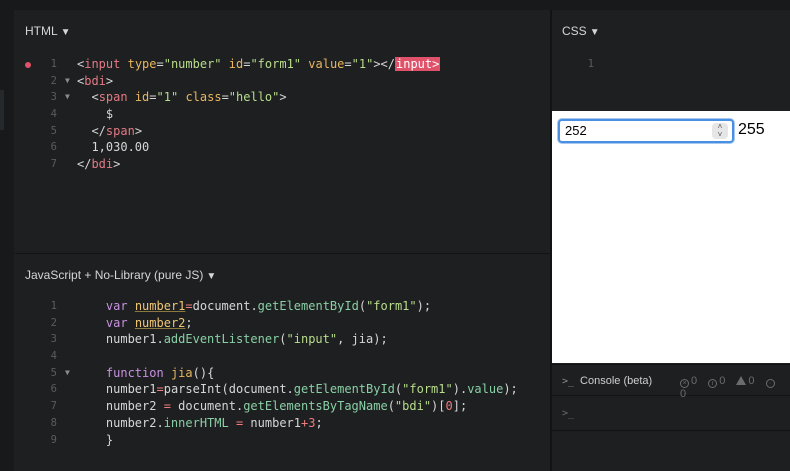 The height and width of the screenshot is (471, 790). I want to click on code-line: 5 </span>, so click(282, 131).